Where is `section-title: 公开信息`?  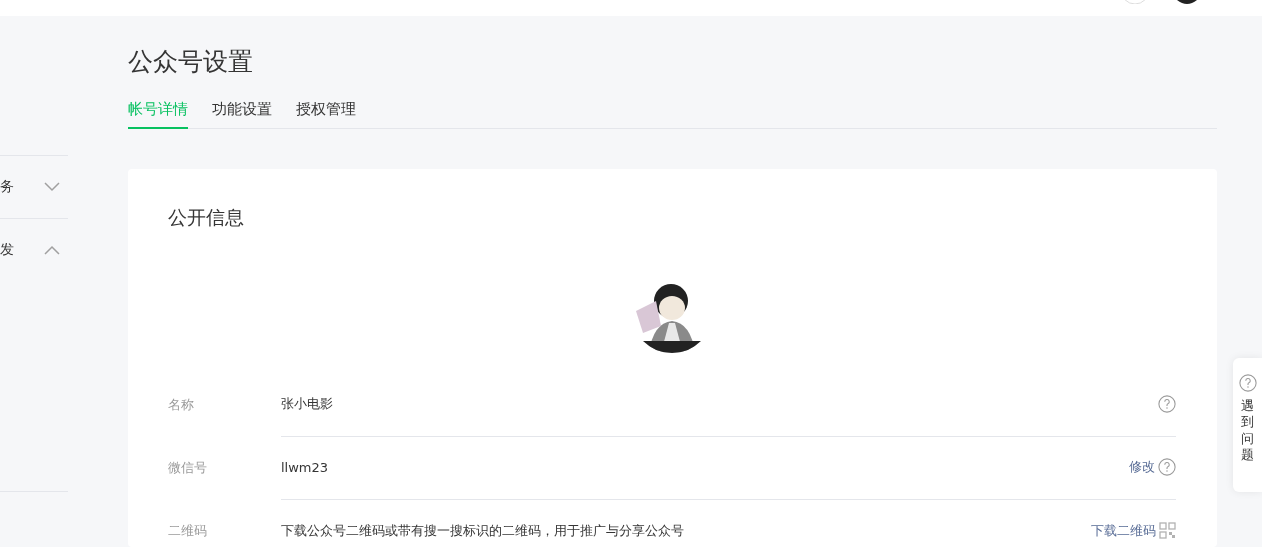
section-title: 公开信息 is located at coordinates (206, 217).